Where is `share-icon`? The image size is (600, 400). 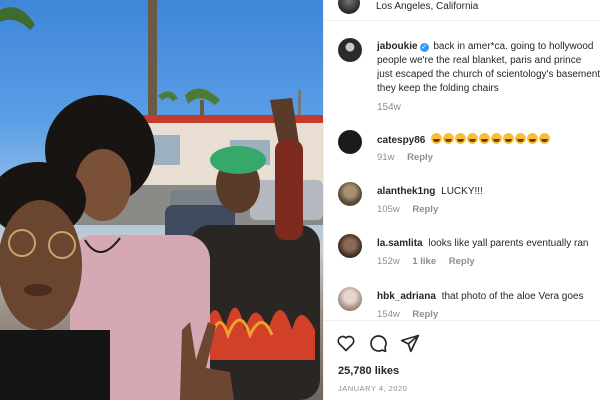 share-icon is located at coordinates (410, 343).